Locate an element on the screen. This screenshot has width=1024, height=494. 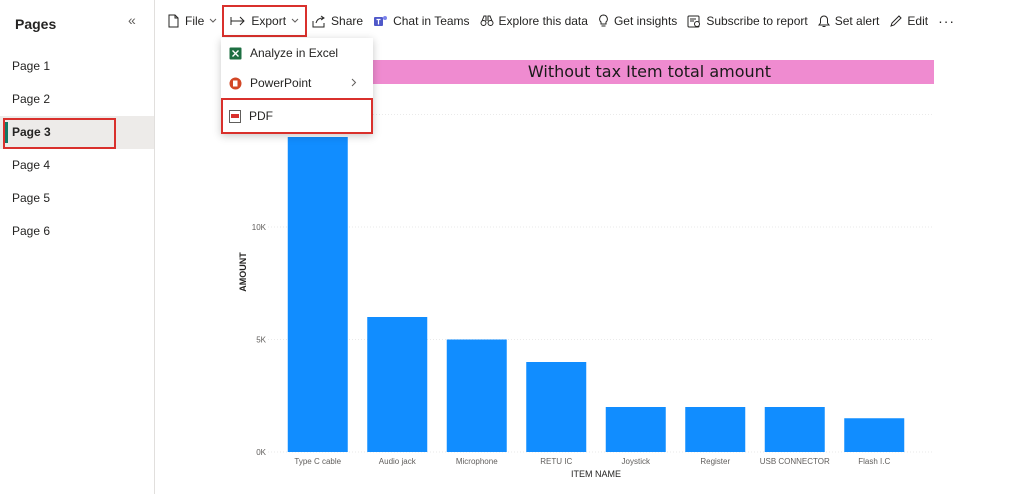
share-button: Share is located at coordinates (337, 21).